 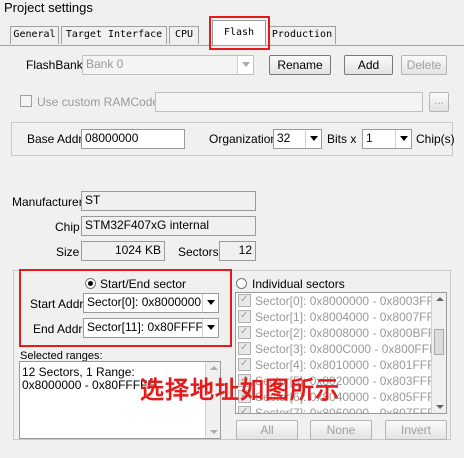 What do you see at coordinates (416, 430) in the screenshot?
I see `invert-button: Invert` at bounding box center [416, 430].